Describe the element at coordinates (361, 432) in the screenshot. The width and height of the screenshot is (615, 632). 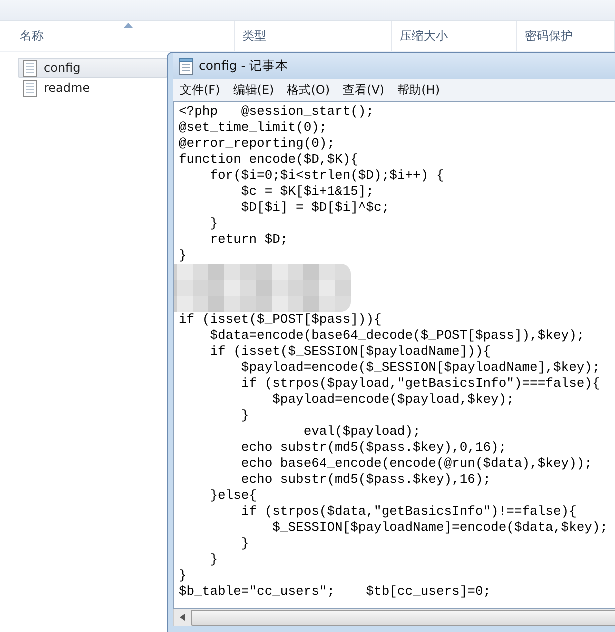
I see `code-line: eval($payload);` at that location.